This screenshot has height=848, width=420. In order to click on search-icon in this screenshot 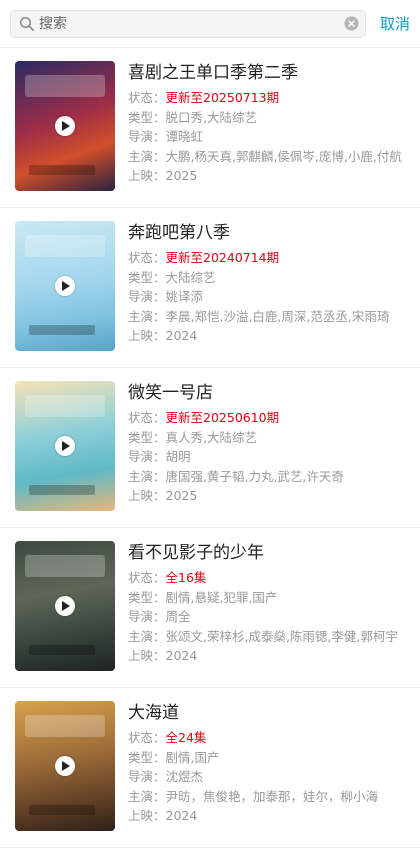, I will do `click(27, 24)`.